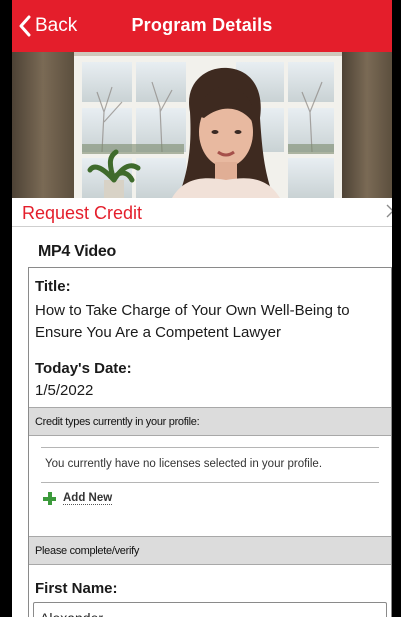 This screenshot has height=617, width=401. What do you see at coordinates (76, 588) in the screenshot?
I see `first-name-label: First Name:` at bounding box center [76, 588].